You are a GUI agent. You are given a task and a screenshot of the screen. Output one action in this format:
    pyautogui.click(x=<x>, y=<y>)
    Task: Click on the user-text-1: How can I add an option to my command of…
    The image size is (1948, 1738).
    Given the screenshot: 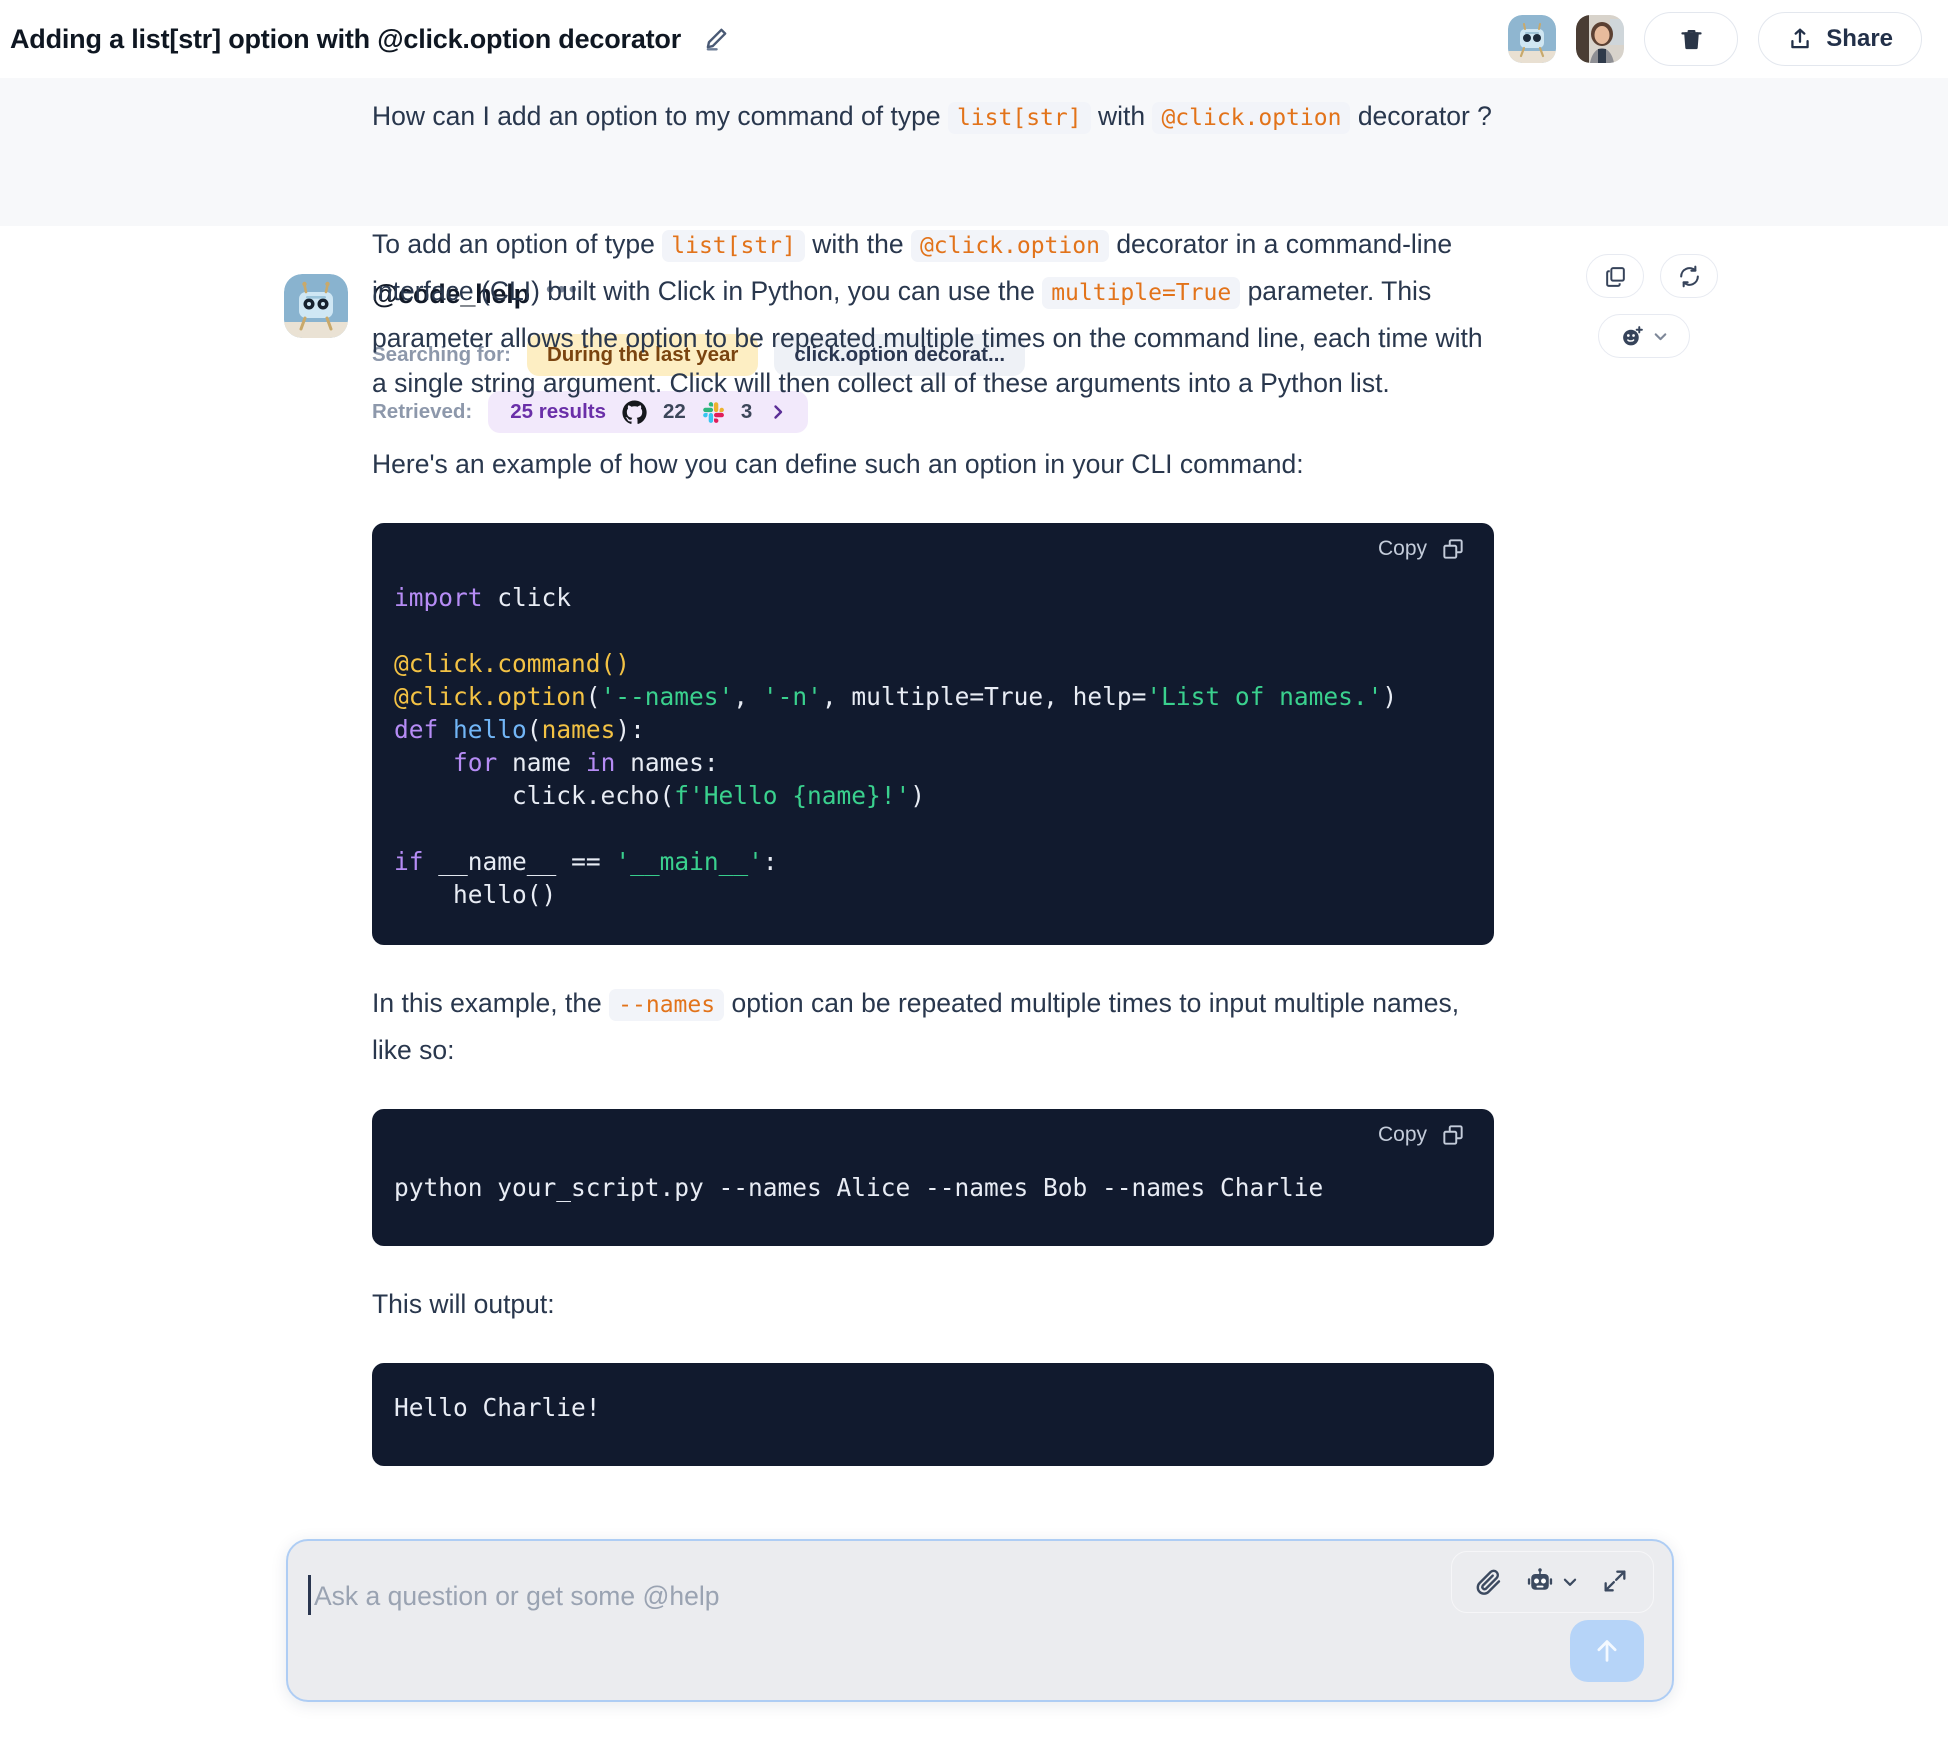 What is the action you would take?
    pyautogui.click(x=660, y=116)
    